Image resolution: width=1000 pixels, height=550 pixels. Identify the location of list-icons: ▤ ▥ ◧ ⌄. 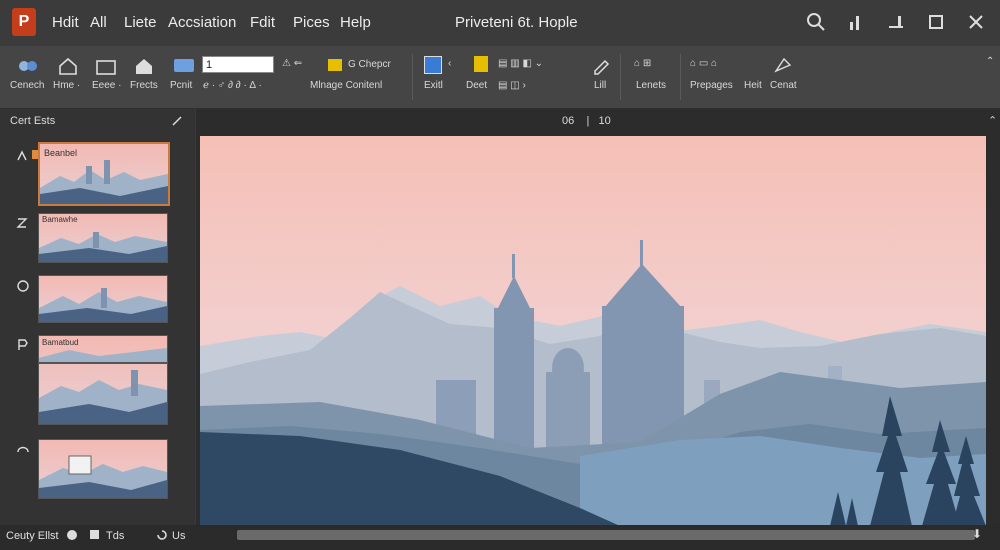
(520, 63).